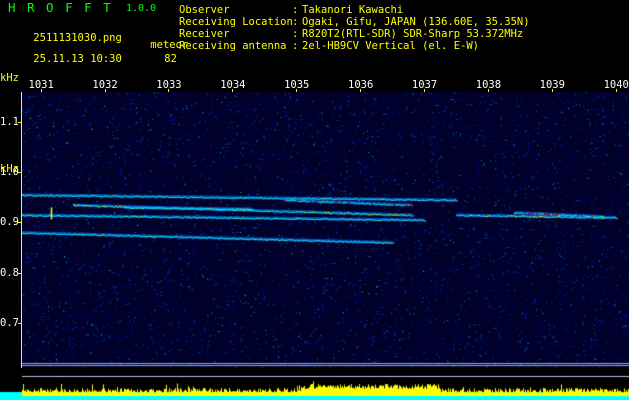 The image size is (629, 400). What do you see at coordinates (9, 272) in the screenshot?
I see `y-tick-label: 0.8` at bounding box center [9, 272].